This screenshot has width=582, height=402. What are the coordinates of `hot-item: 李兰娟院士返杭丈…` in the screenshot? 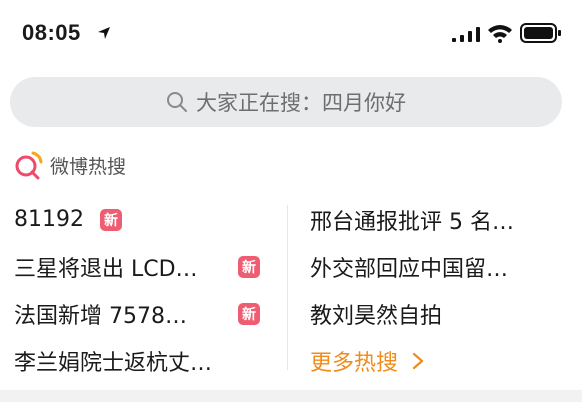 It's located at (145, 360).